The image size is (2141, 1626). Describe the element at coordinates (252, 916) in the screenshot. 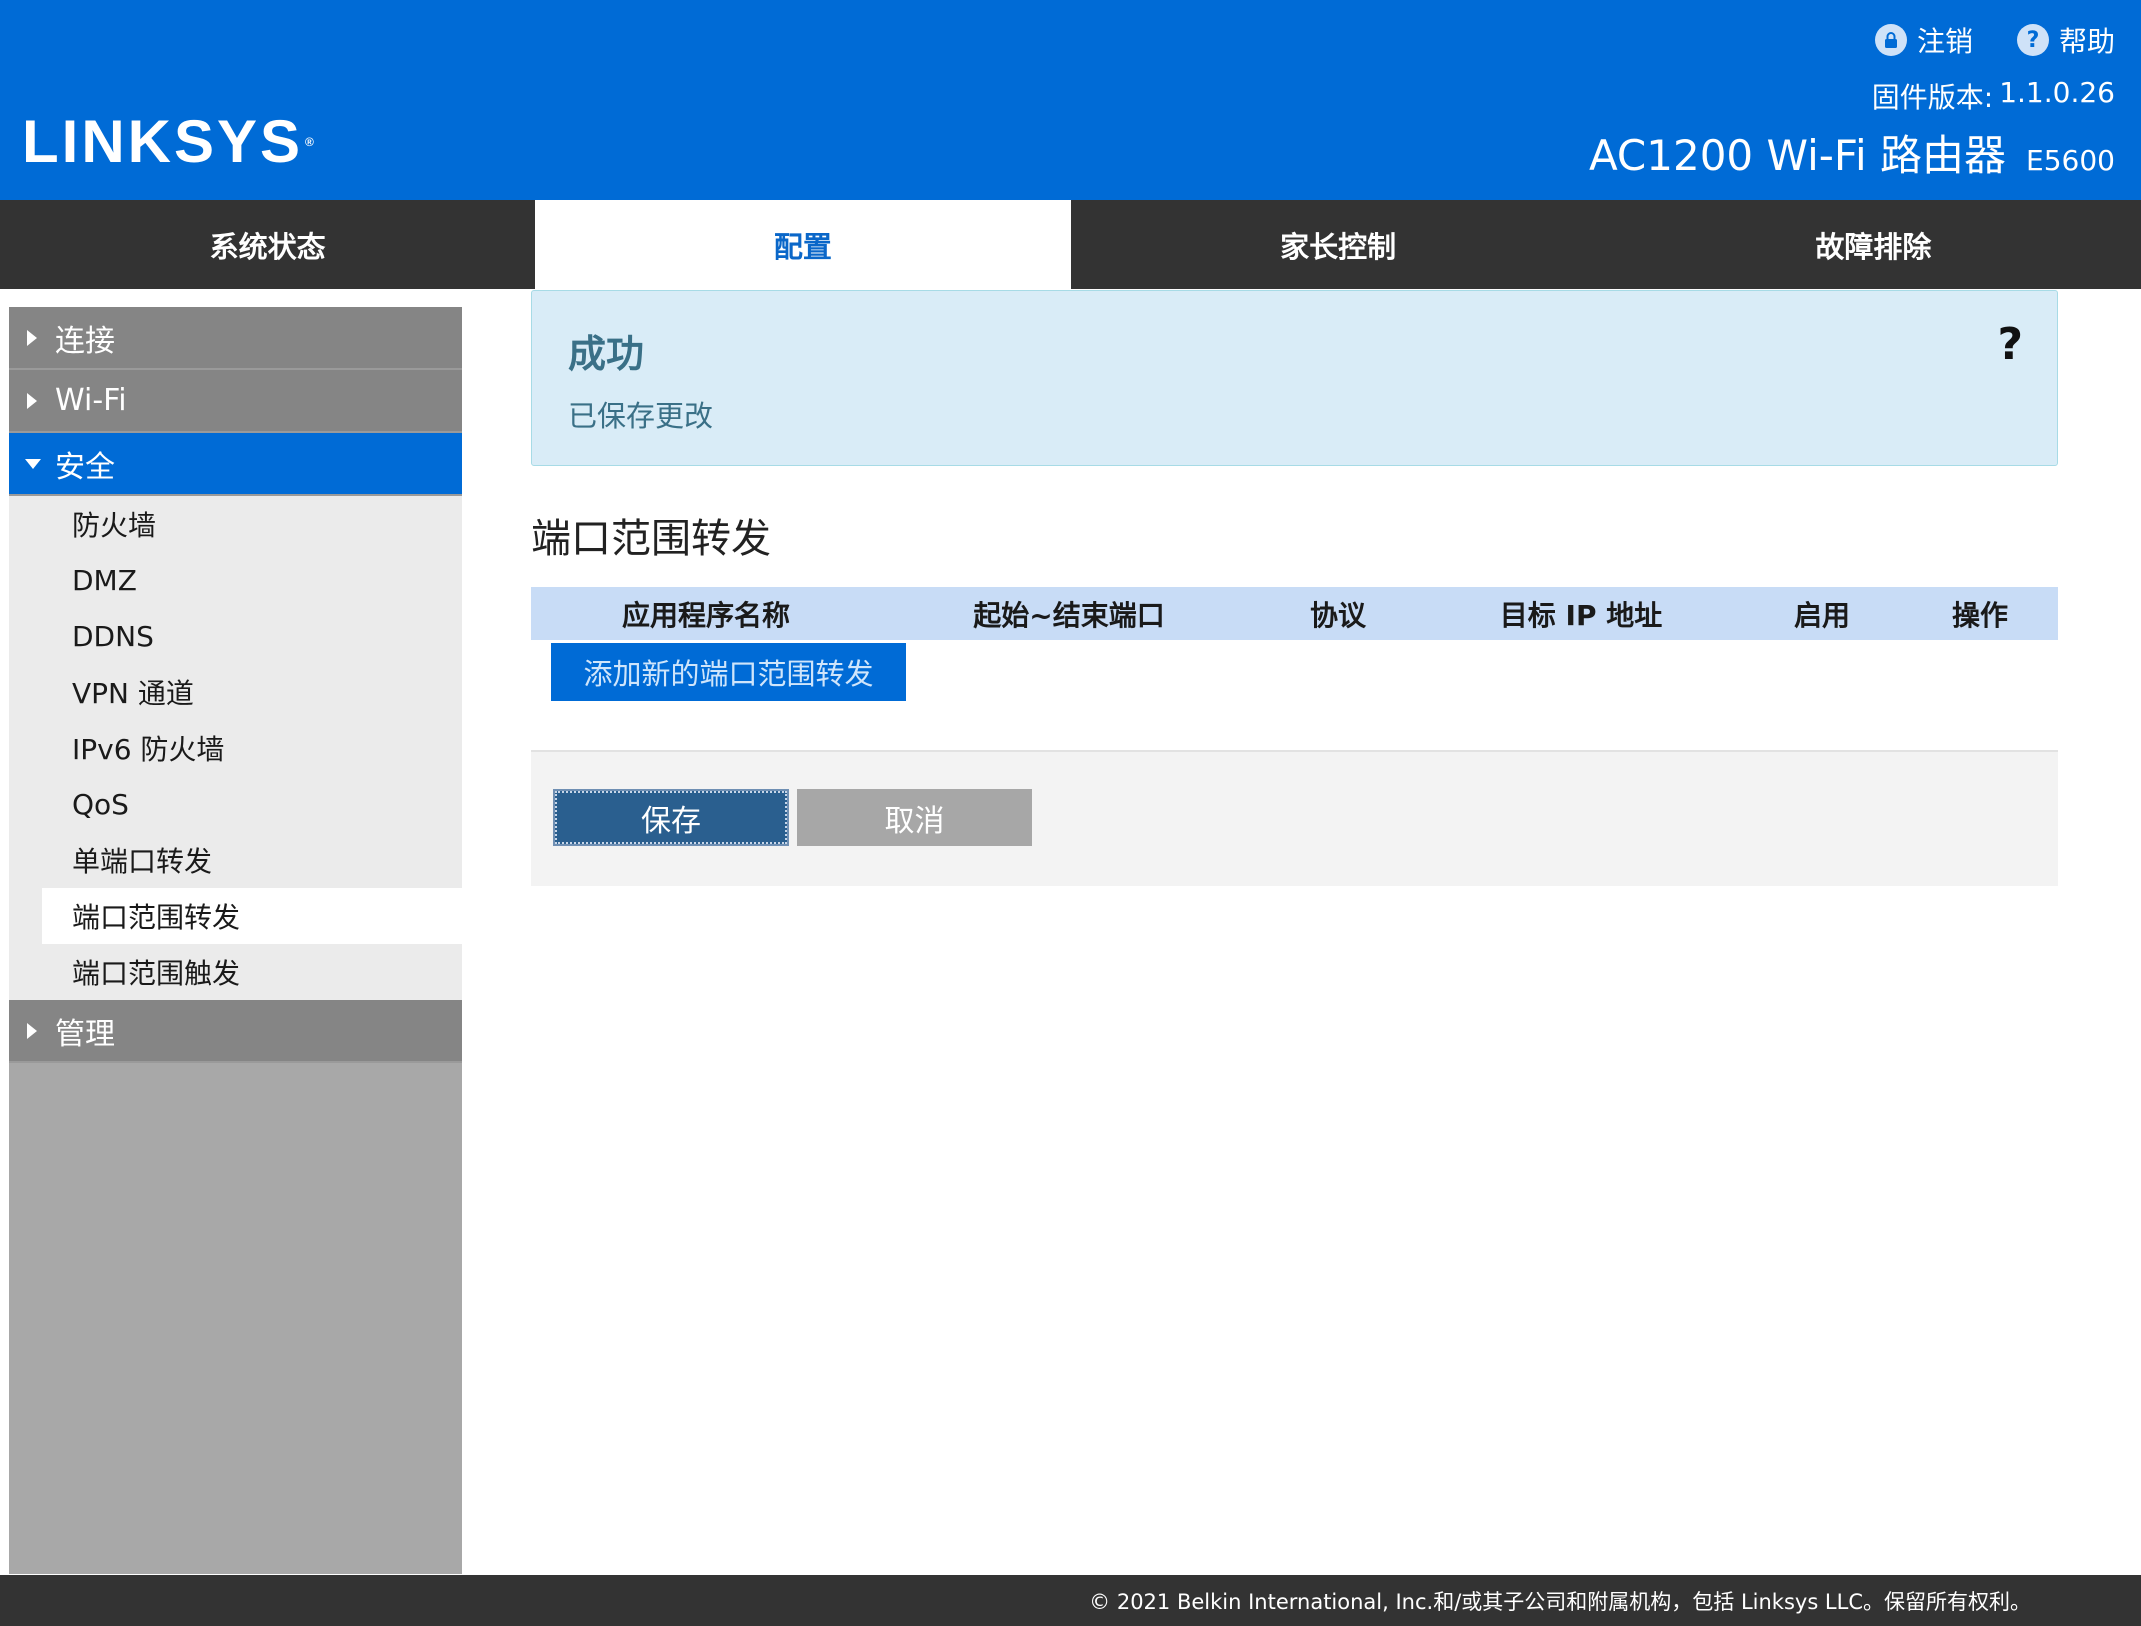

I see `sidebar-item-port-range-forwarding: 端口范围转发` at that location.